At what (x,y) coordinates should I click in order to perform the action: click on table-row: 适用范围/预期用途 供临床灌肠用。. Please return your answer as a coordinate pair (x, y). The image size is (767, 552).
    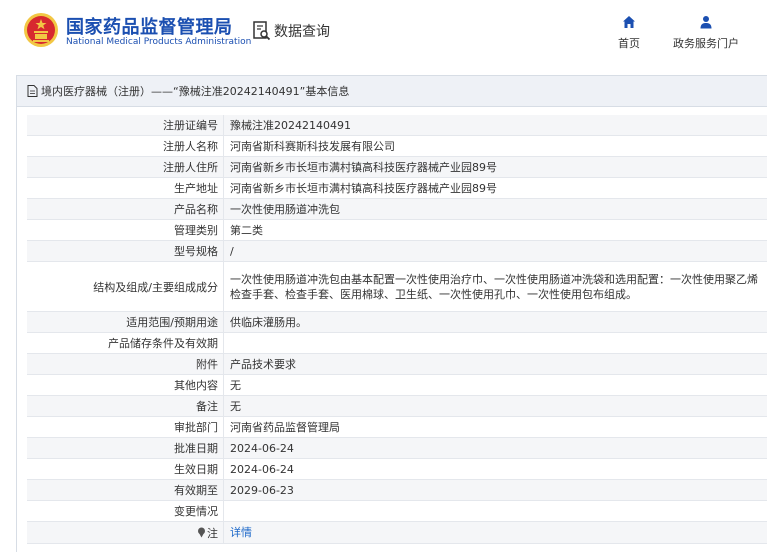
    Looking at the image, I should click on (397, 322).